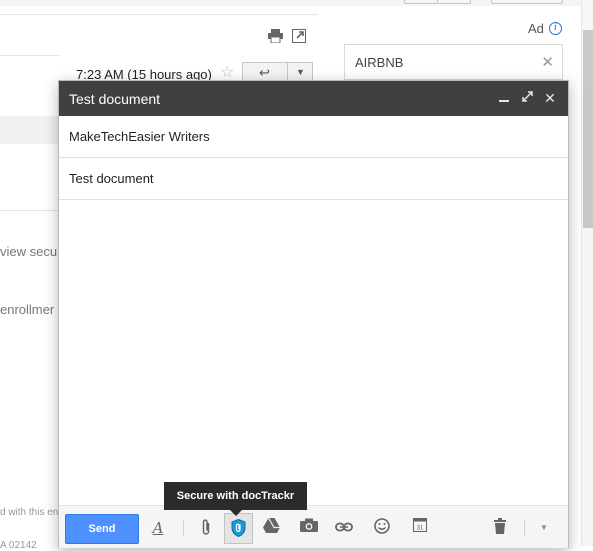 The width and height of the screenshot is (593, 551). Describe the element at coordinates (527, 98) in the screenshot. I see `full-screen-icon` at that location.